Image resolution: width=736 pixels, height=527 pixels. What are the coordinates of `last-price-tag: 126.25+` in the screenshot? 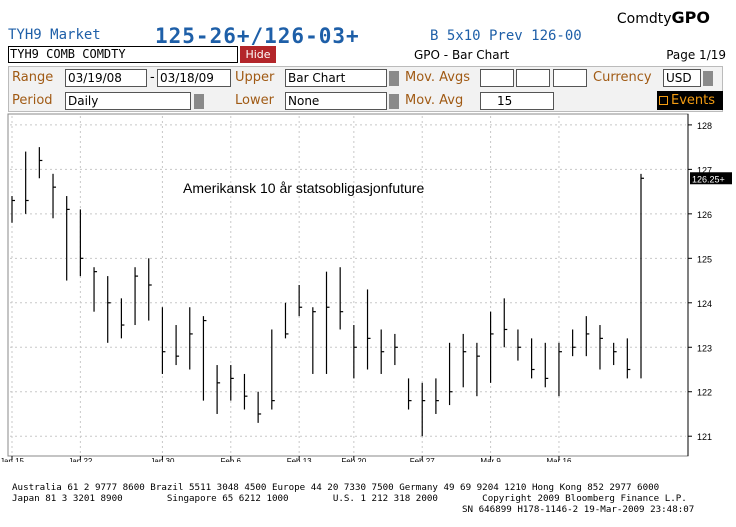 It's located at (711, 178).